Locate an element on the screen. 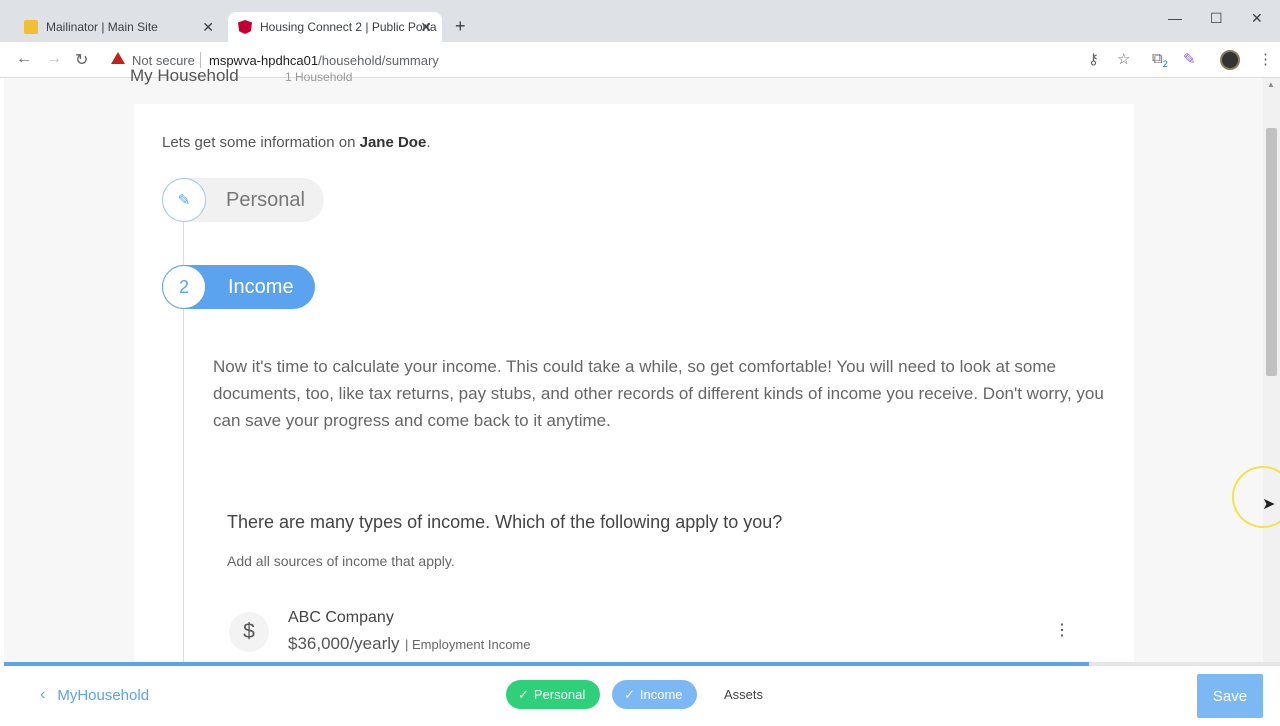 The width and height of the screenshot is (1280, 726). footer-step-label: Personal is located at coordinates (559, 694).